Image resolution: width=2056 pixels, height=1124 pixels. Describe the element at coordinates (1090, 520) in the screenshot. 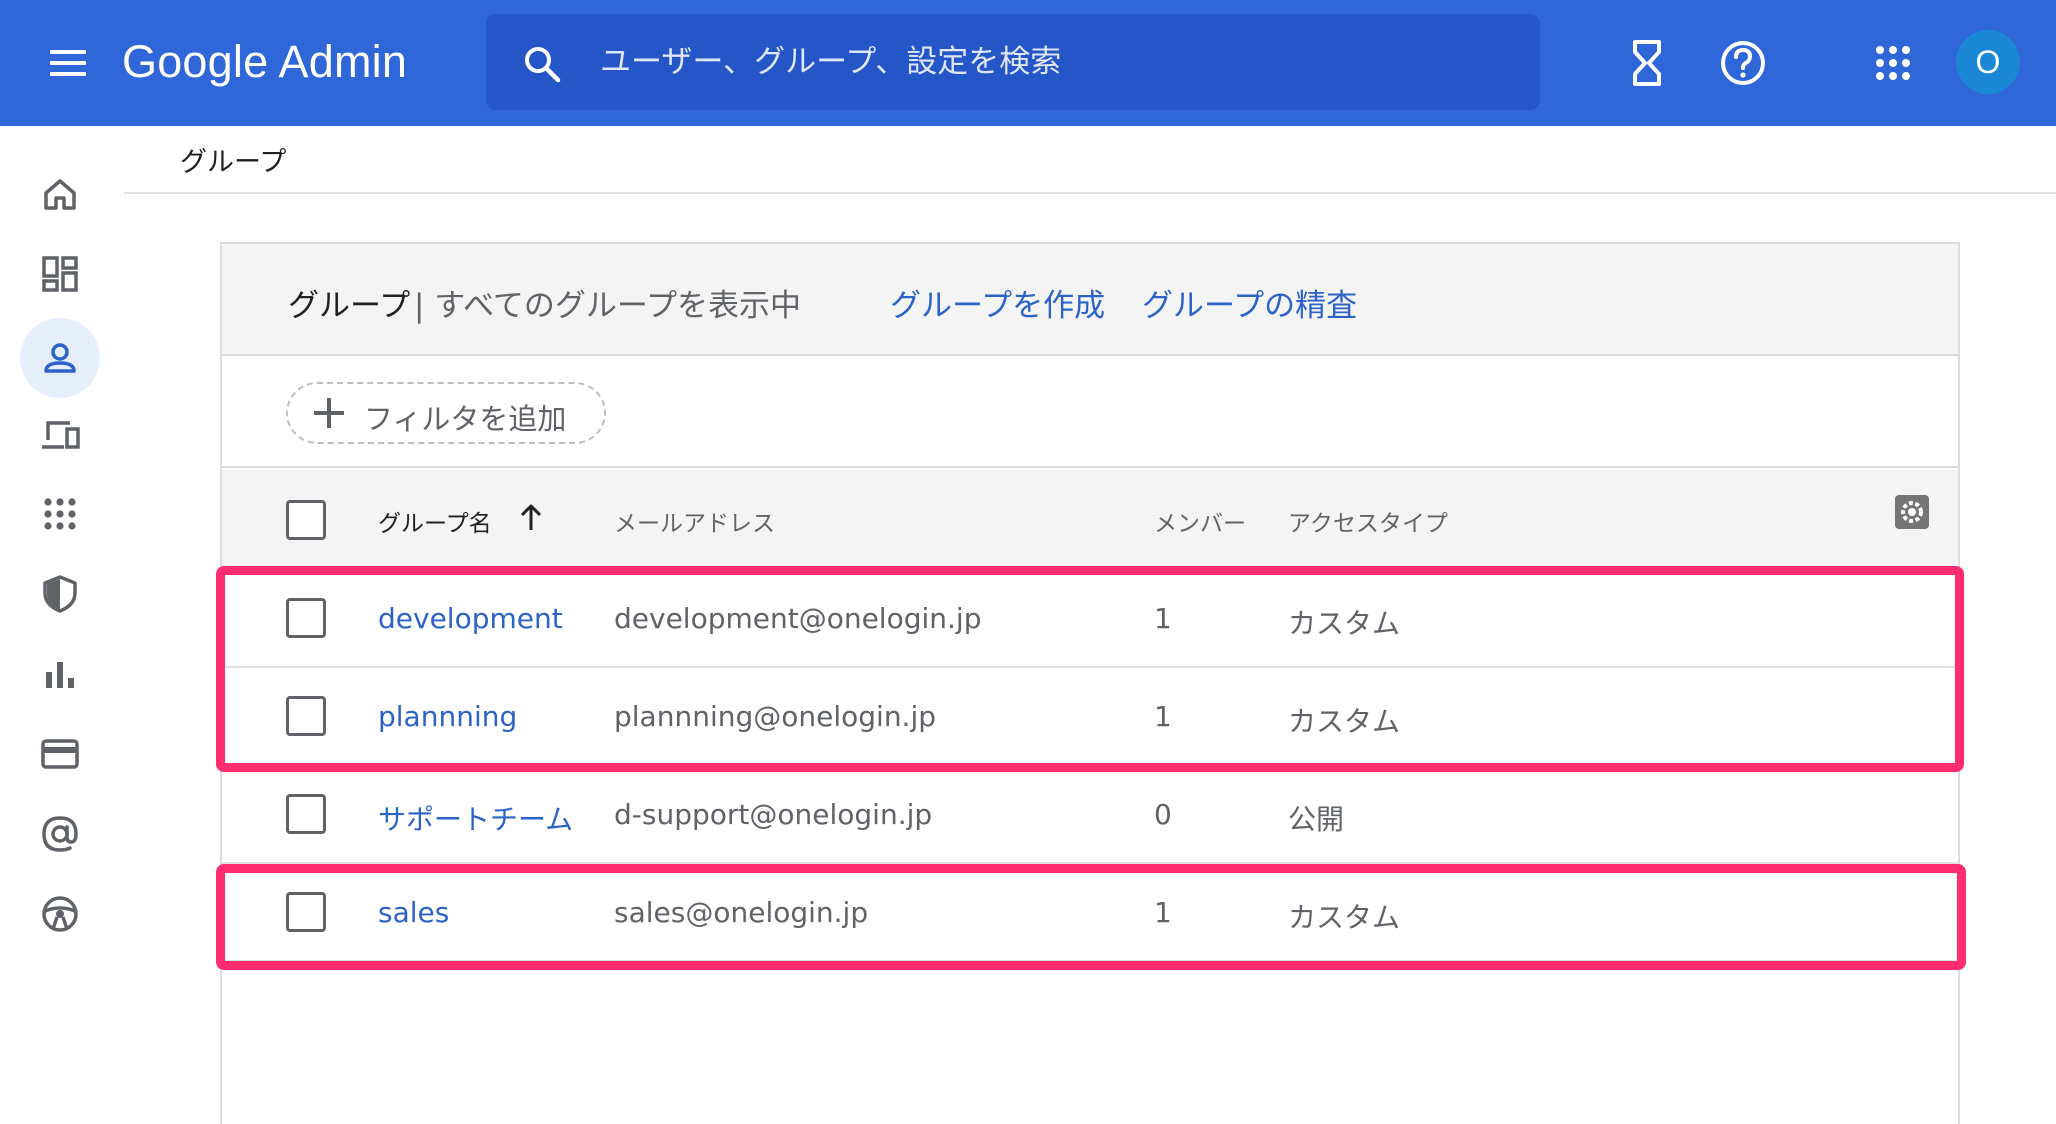

I see `table-header: グループ名 メールアドレス メンバー アクセスタイプ` at that location.